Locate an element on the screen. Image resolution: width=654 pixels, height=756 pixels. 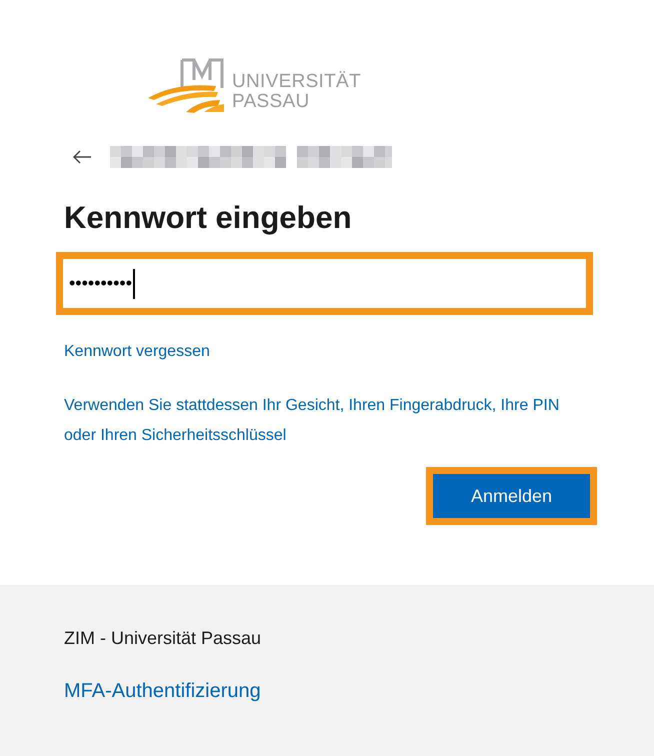
forgot-password-link: Kennwort vergessen is located at coordinates (137, 352).